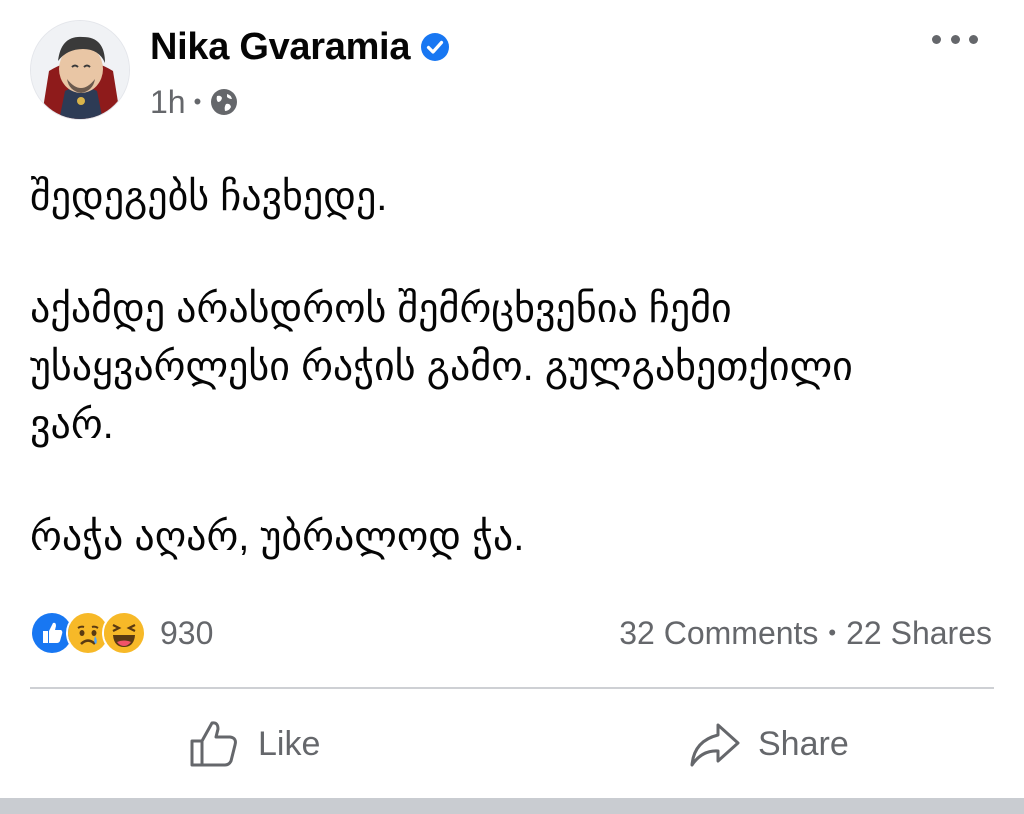 Image resolution: width=1024 pixels, height=814 pixels. Describe the element at coordinates (215, 744) in the screenshot. I see `thumbs-up-icon` at that location.